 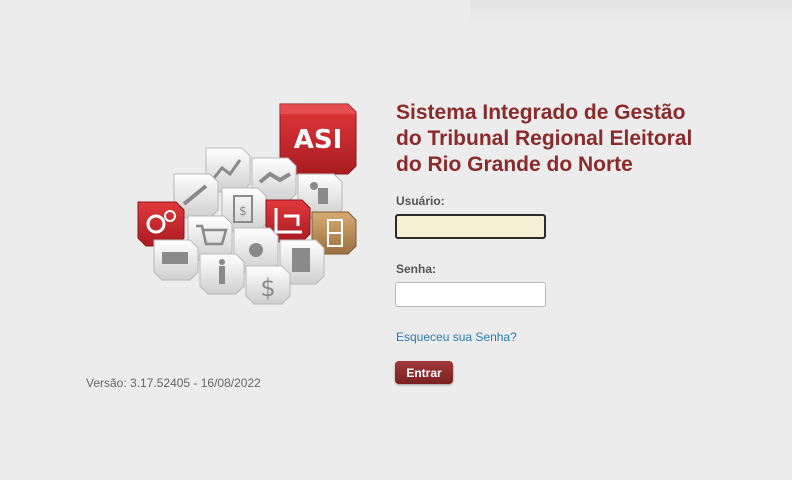 What do you see at coordinates (424, 372) in the screenshot?
I see `login-button: Entrar` at bounding box center [424, 372].